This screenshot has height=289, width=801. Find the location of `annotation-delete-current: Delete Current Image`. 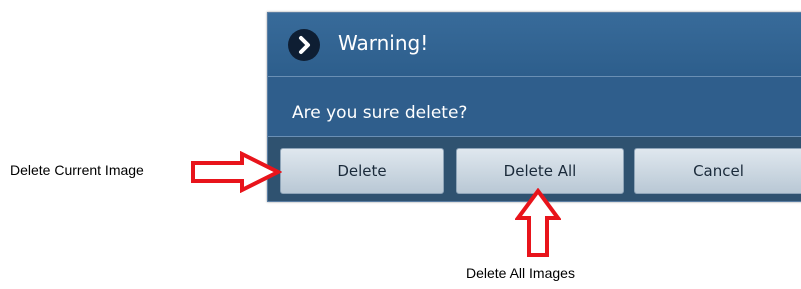

annotation-delete-current: Delete Current Image is located at coordinates (77, 170).